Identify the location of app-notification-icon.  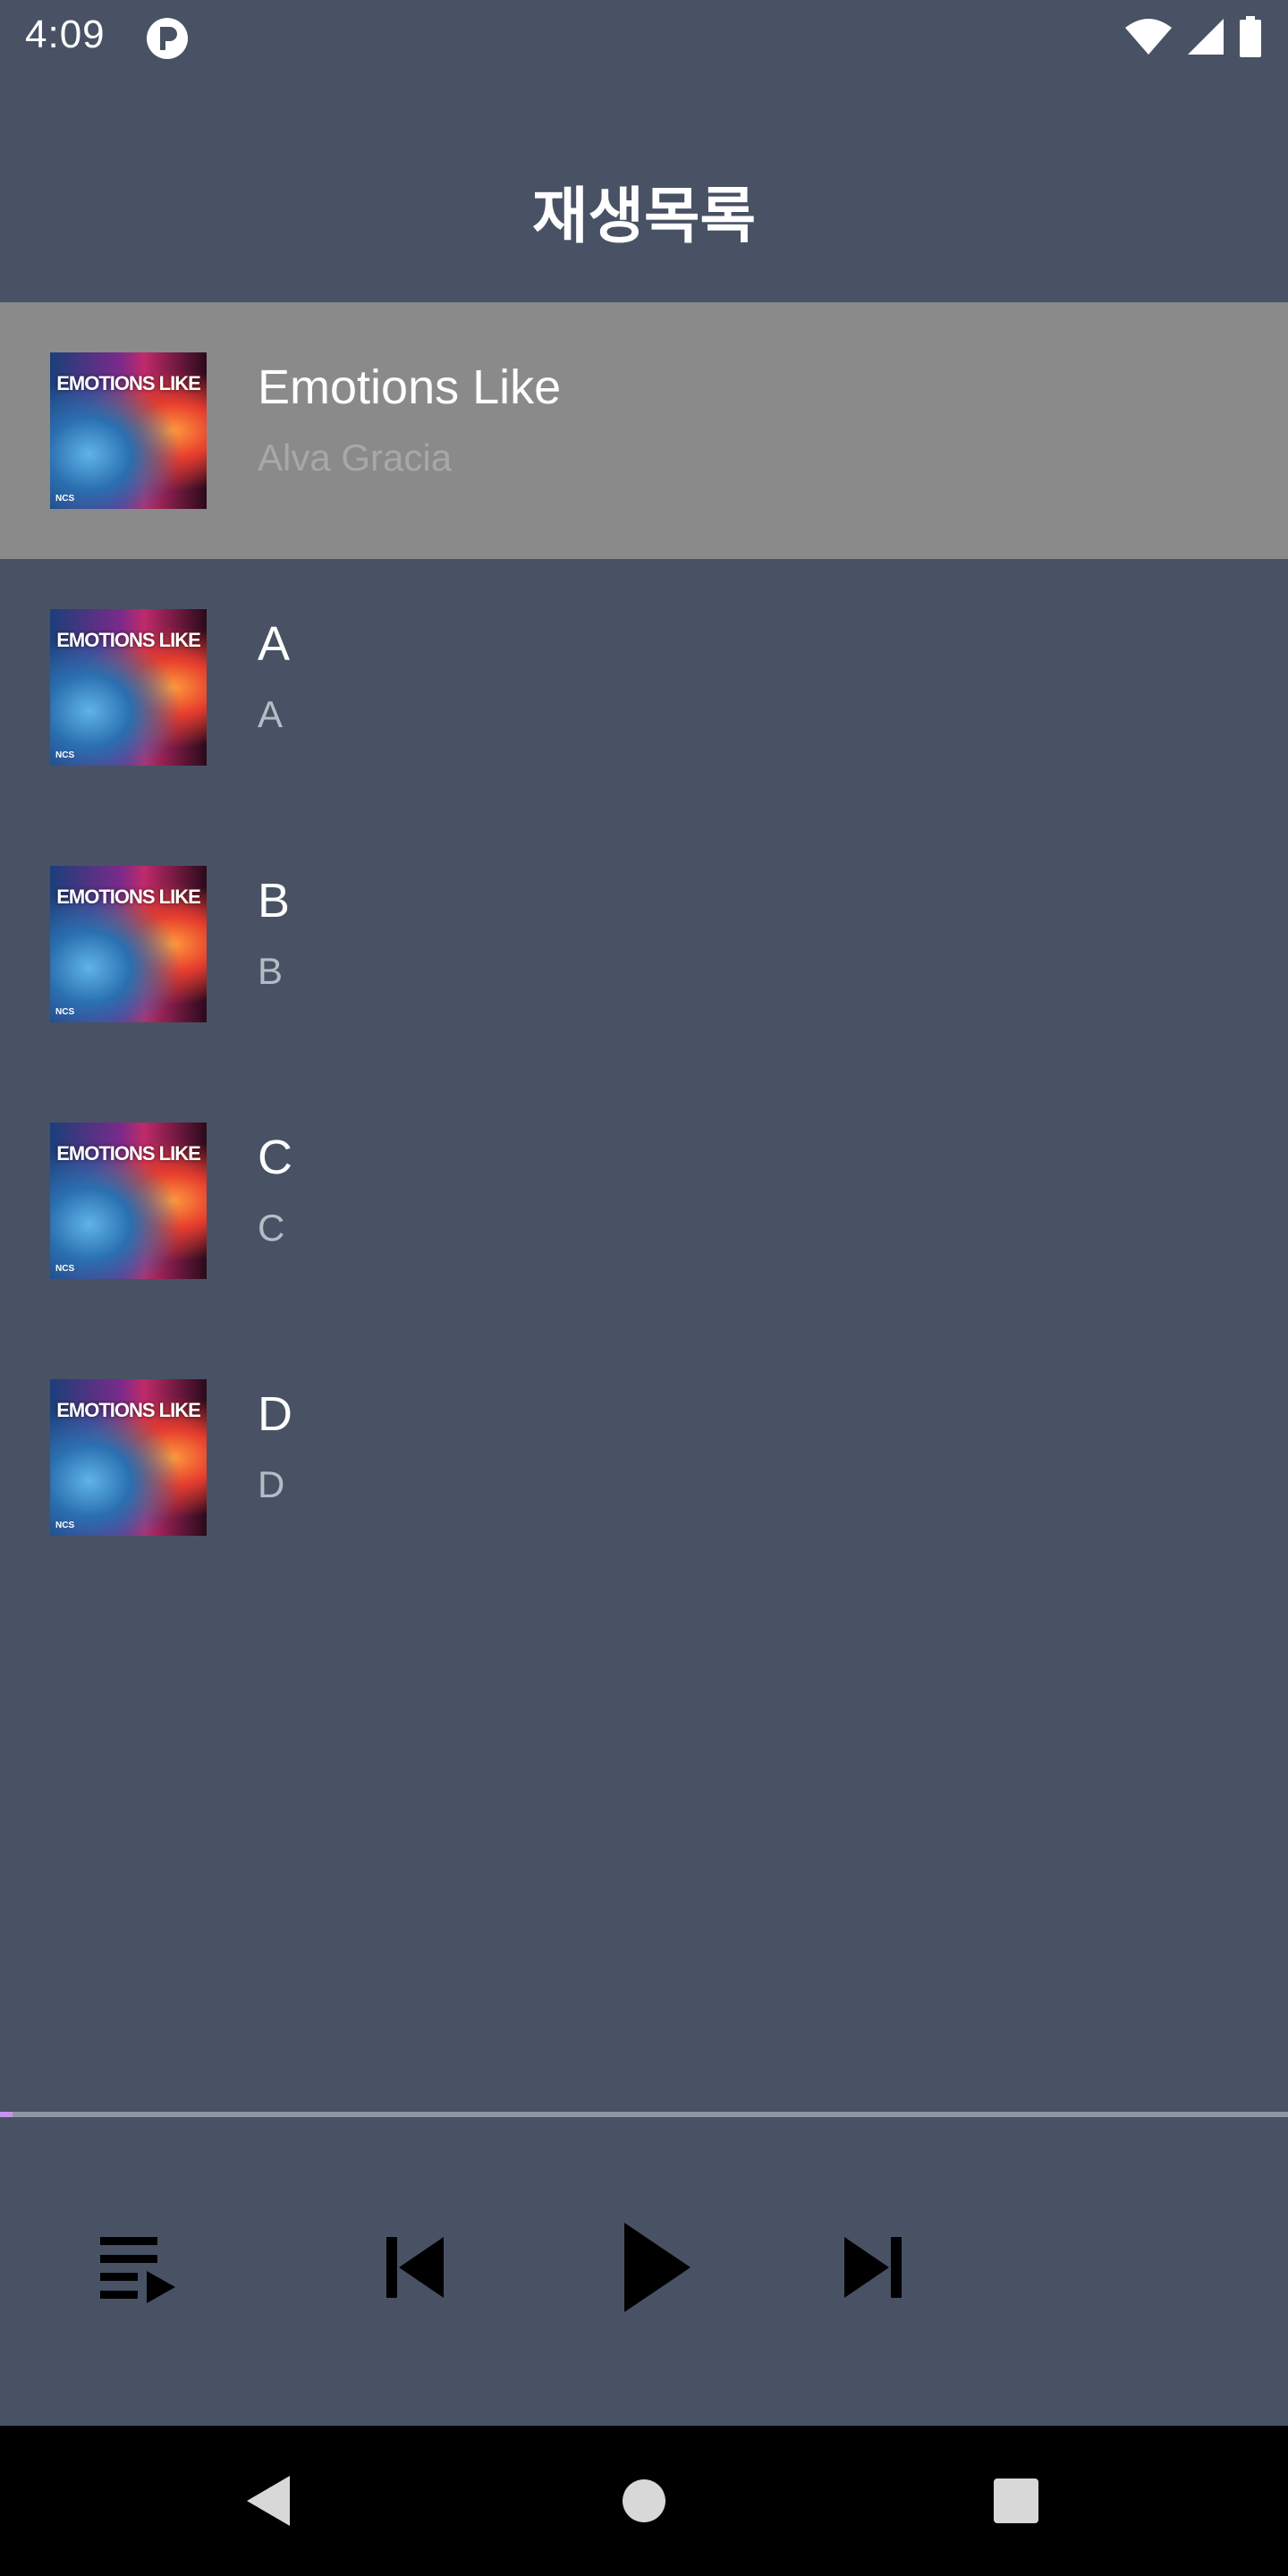
(167, 38).